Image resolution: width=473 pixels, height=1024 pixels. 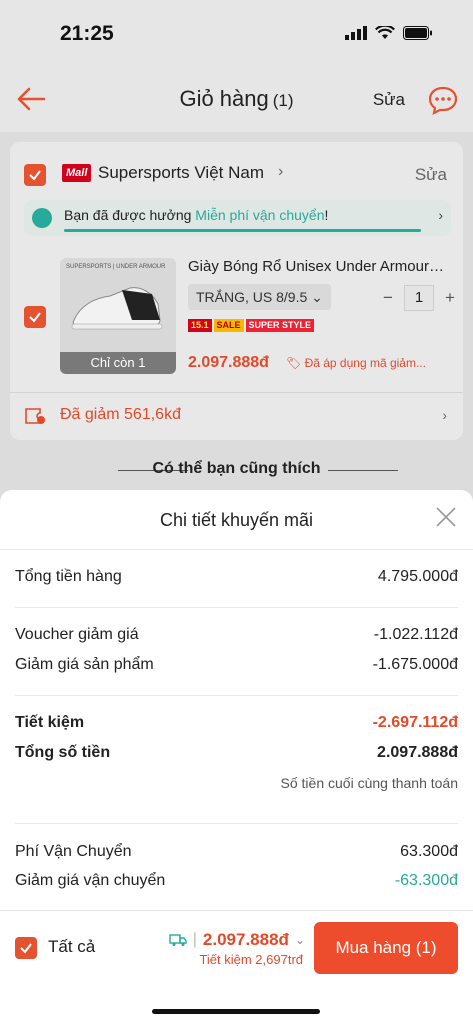 I want to click on shipping-suffix: !, so click(x=326, y=215).